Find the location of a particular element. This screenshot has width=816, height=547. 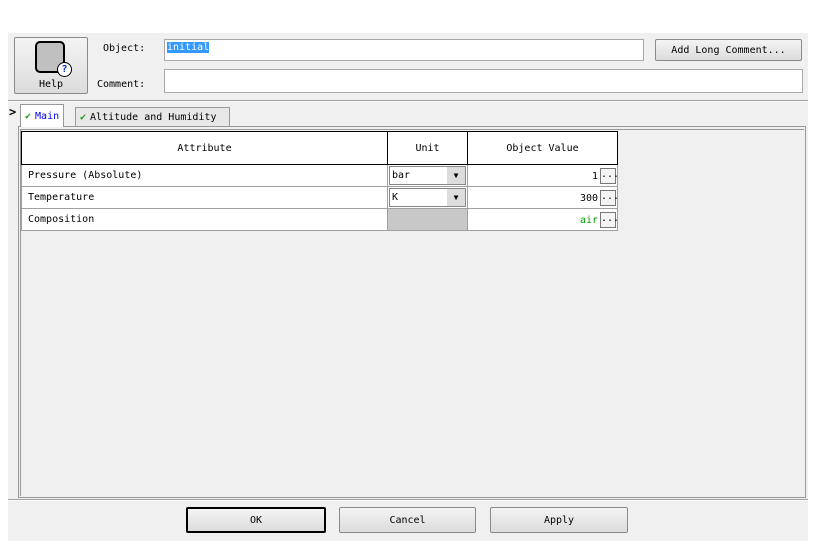

unit-dropdown: K ▼ is located at coordinates (427, 197).